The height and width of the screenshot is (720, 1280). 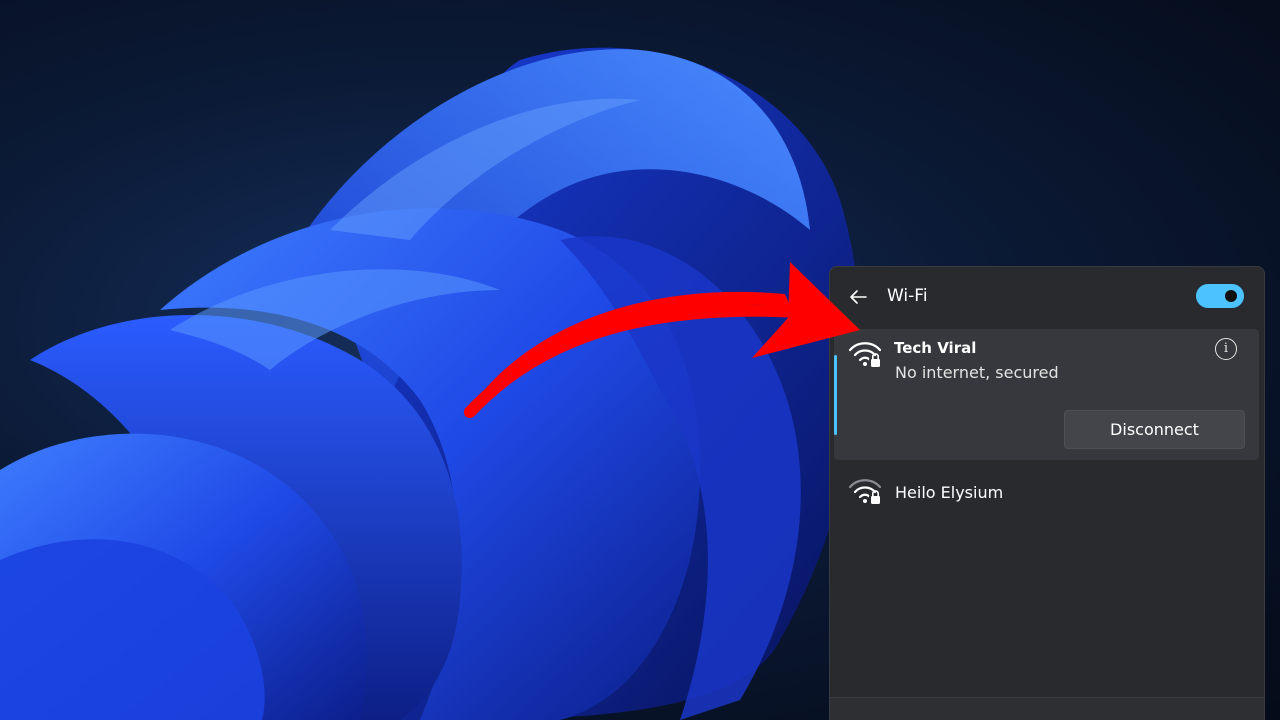 What do you see at coordinates (1047, 708) in the screenshot?
I see `panel-footer` at bounding box center [1047, 708].